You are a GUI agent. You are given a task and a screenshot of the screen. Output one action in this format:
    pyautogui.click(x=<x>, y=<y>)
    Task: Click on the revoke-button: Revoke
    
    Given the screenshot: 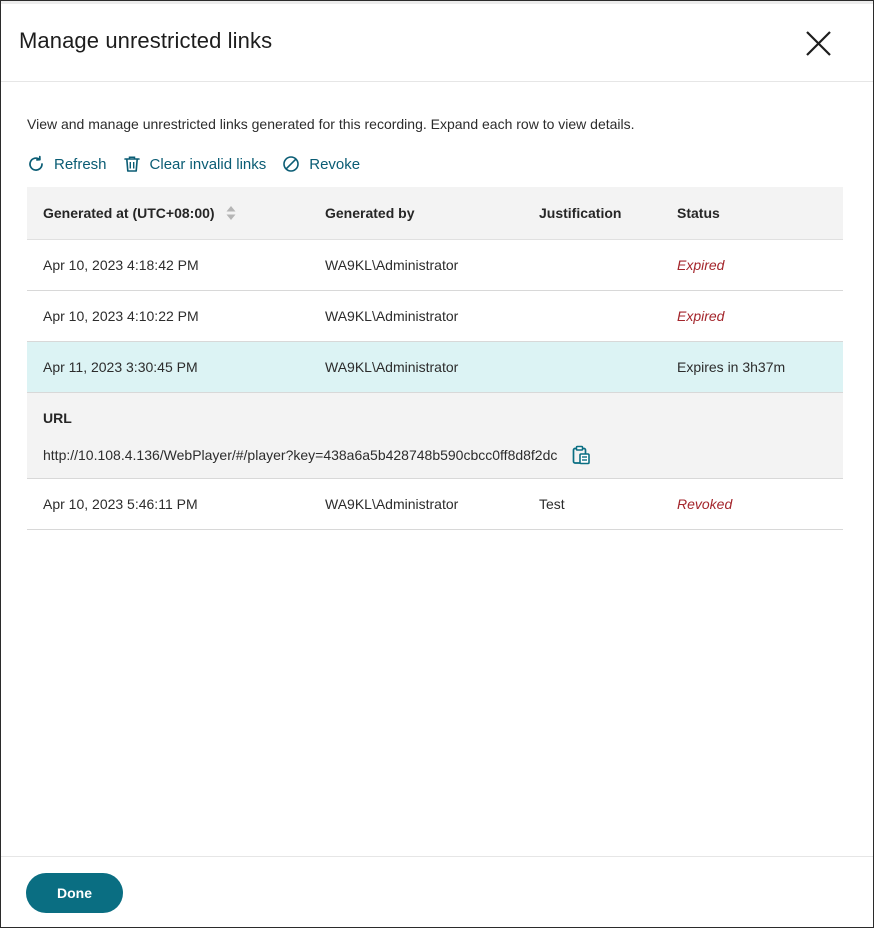 What is the action you would take?
    pyautogui.click(x=321, y=164)
    